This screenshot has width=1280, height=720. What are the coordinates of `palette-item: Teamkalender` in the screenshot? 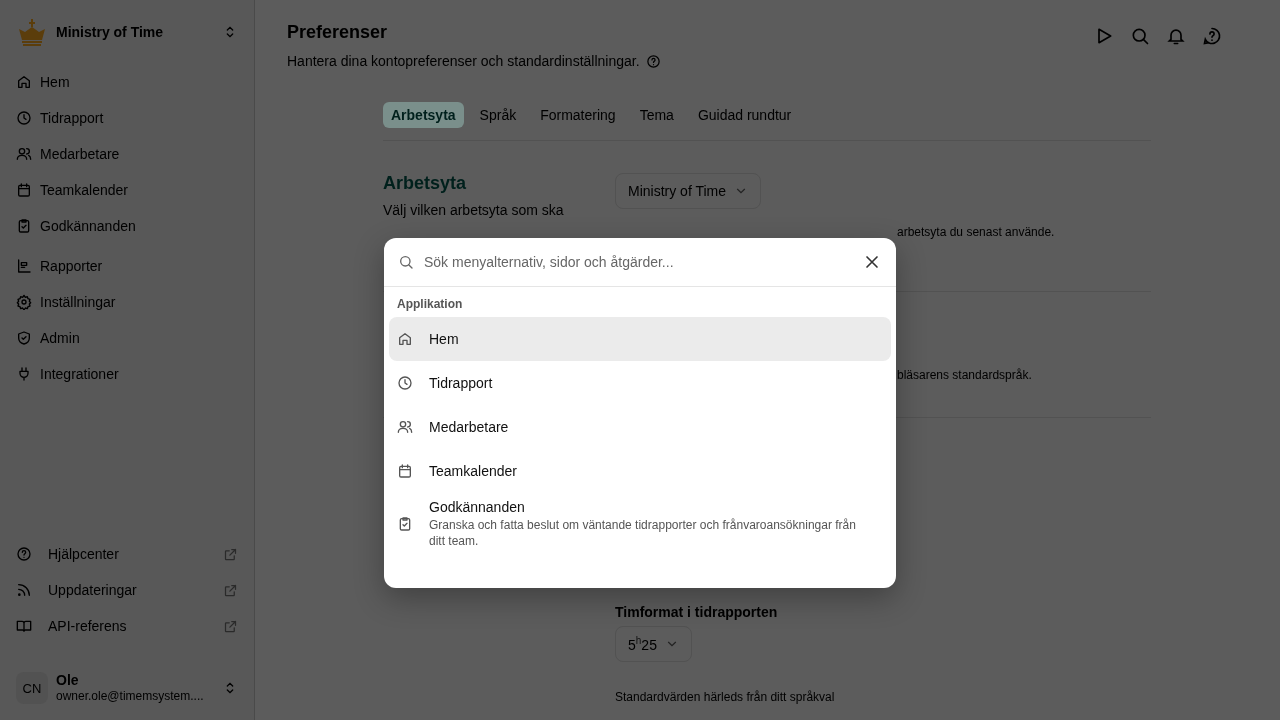 It's located at (640, 471).